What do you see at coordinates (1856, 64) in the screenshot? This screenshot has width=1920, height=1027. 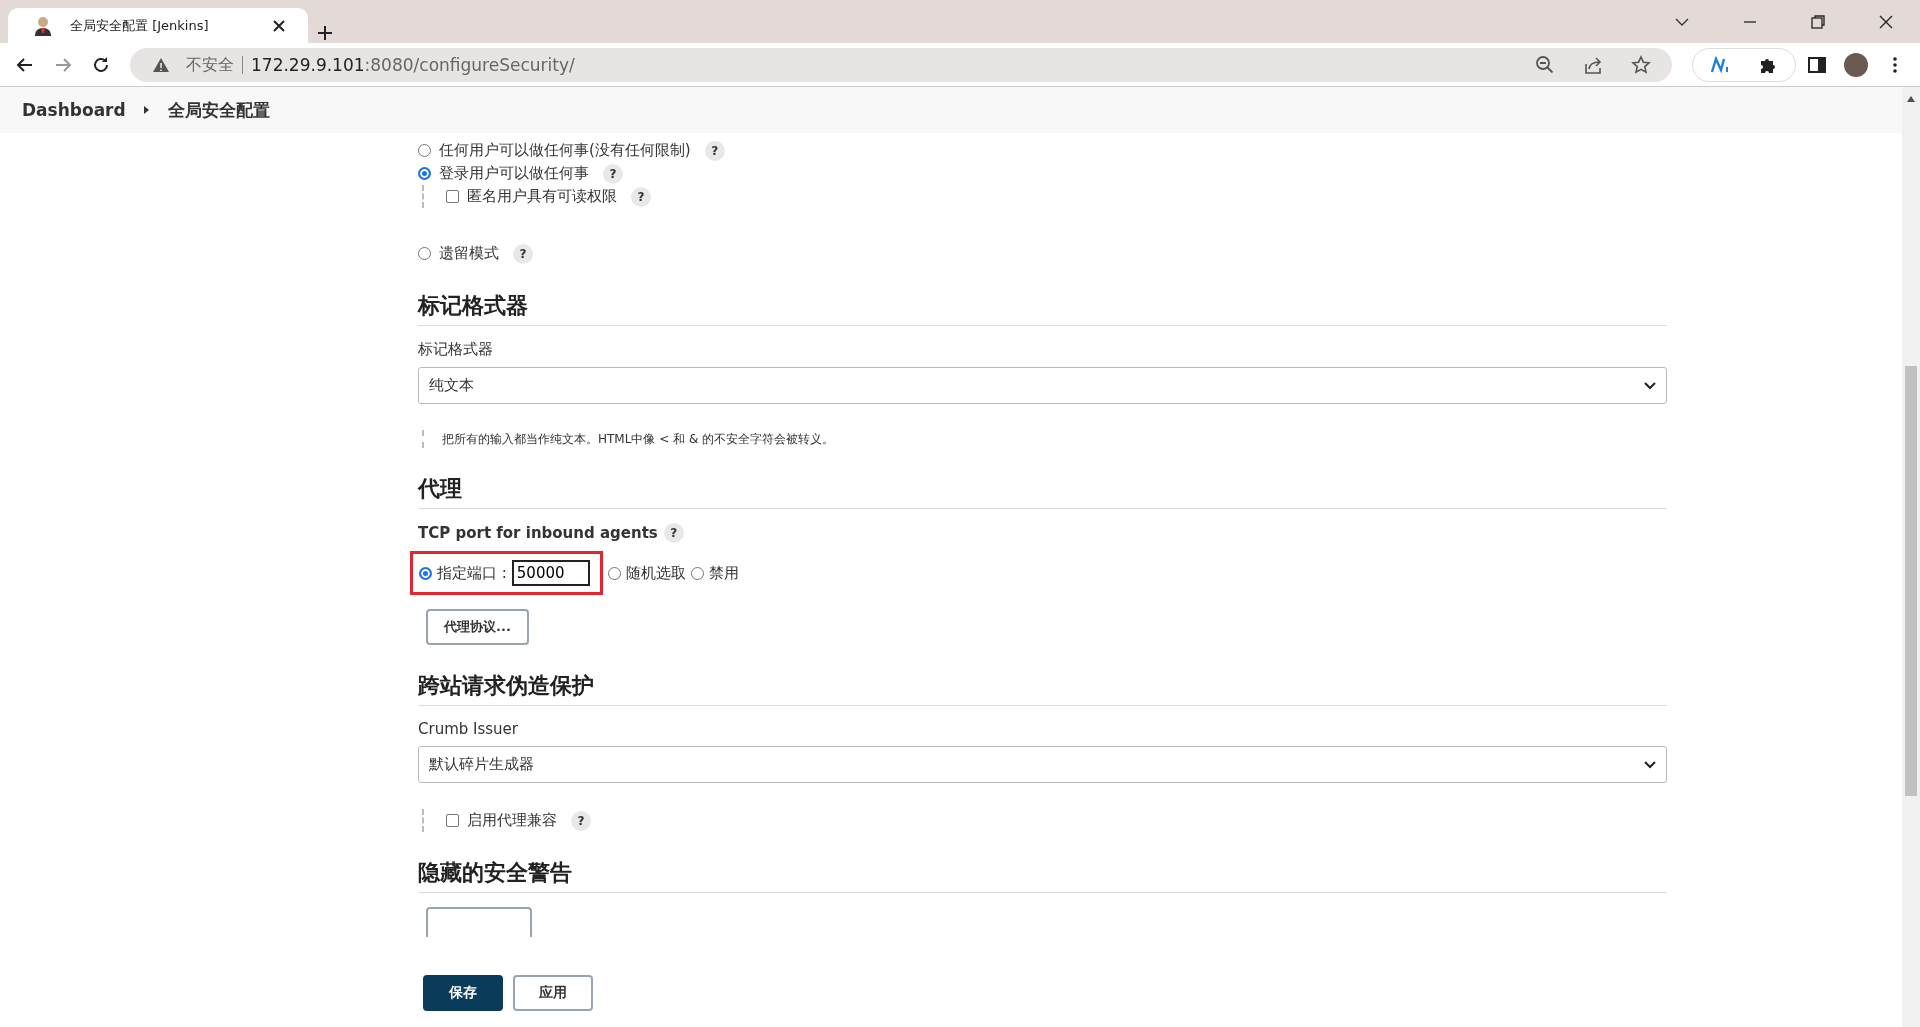 I see `avatar` at bounding box center [1856, 64].